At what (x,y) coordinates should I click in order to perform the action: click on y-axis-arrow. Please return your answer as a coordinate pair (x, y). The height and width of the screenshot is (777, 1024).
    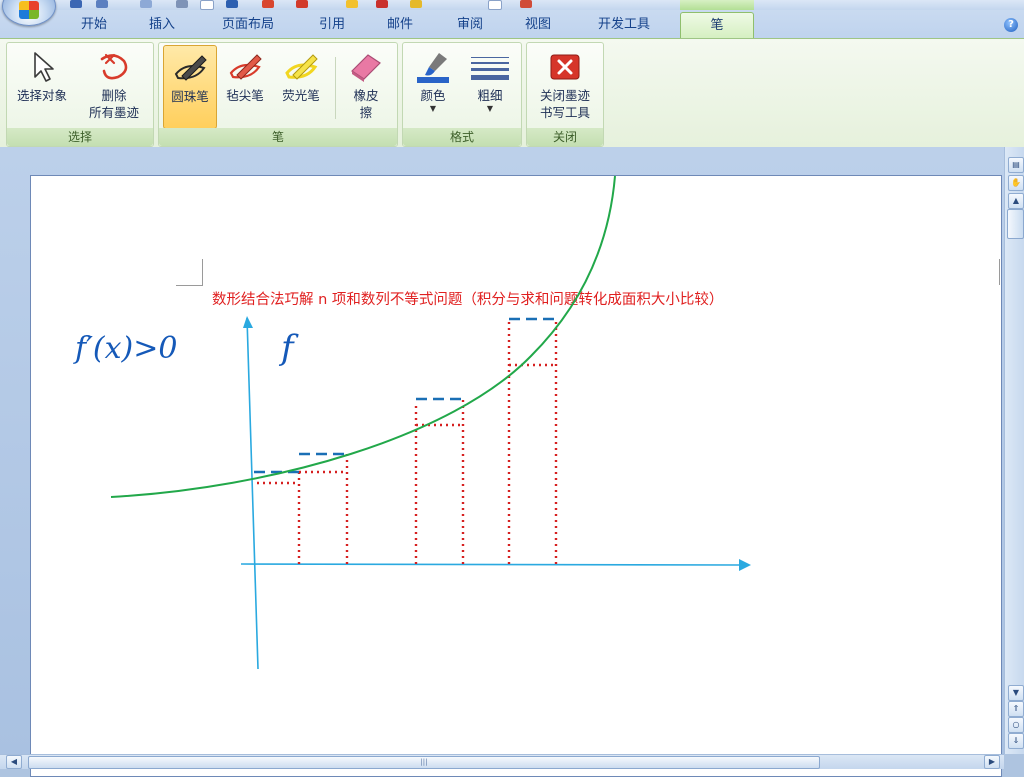
    Looking at the image, I should click on (248, 322).